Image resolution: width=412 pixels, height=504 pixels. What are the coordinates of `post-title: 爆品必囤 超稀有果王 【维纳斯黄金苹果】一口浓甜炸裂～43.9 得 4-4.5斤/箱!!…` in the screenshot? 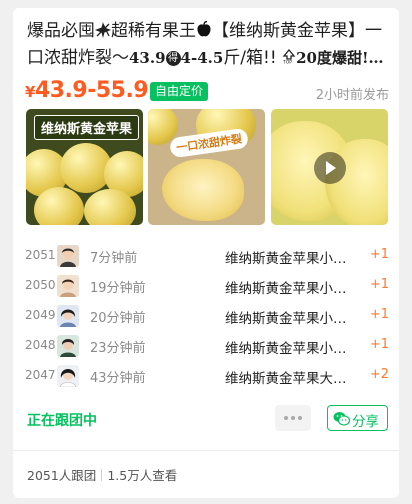 It's located at (208, 45).